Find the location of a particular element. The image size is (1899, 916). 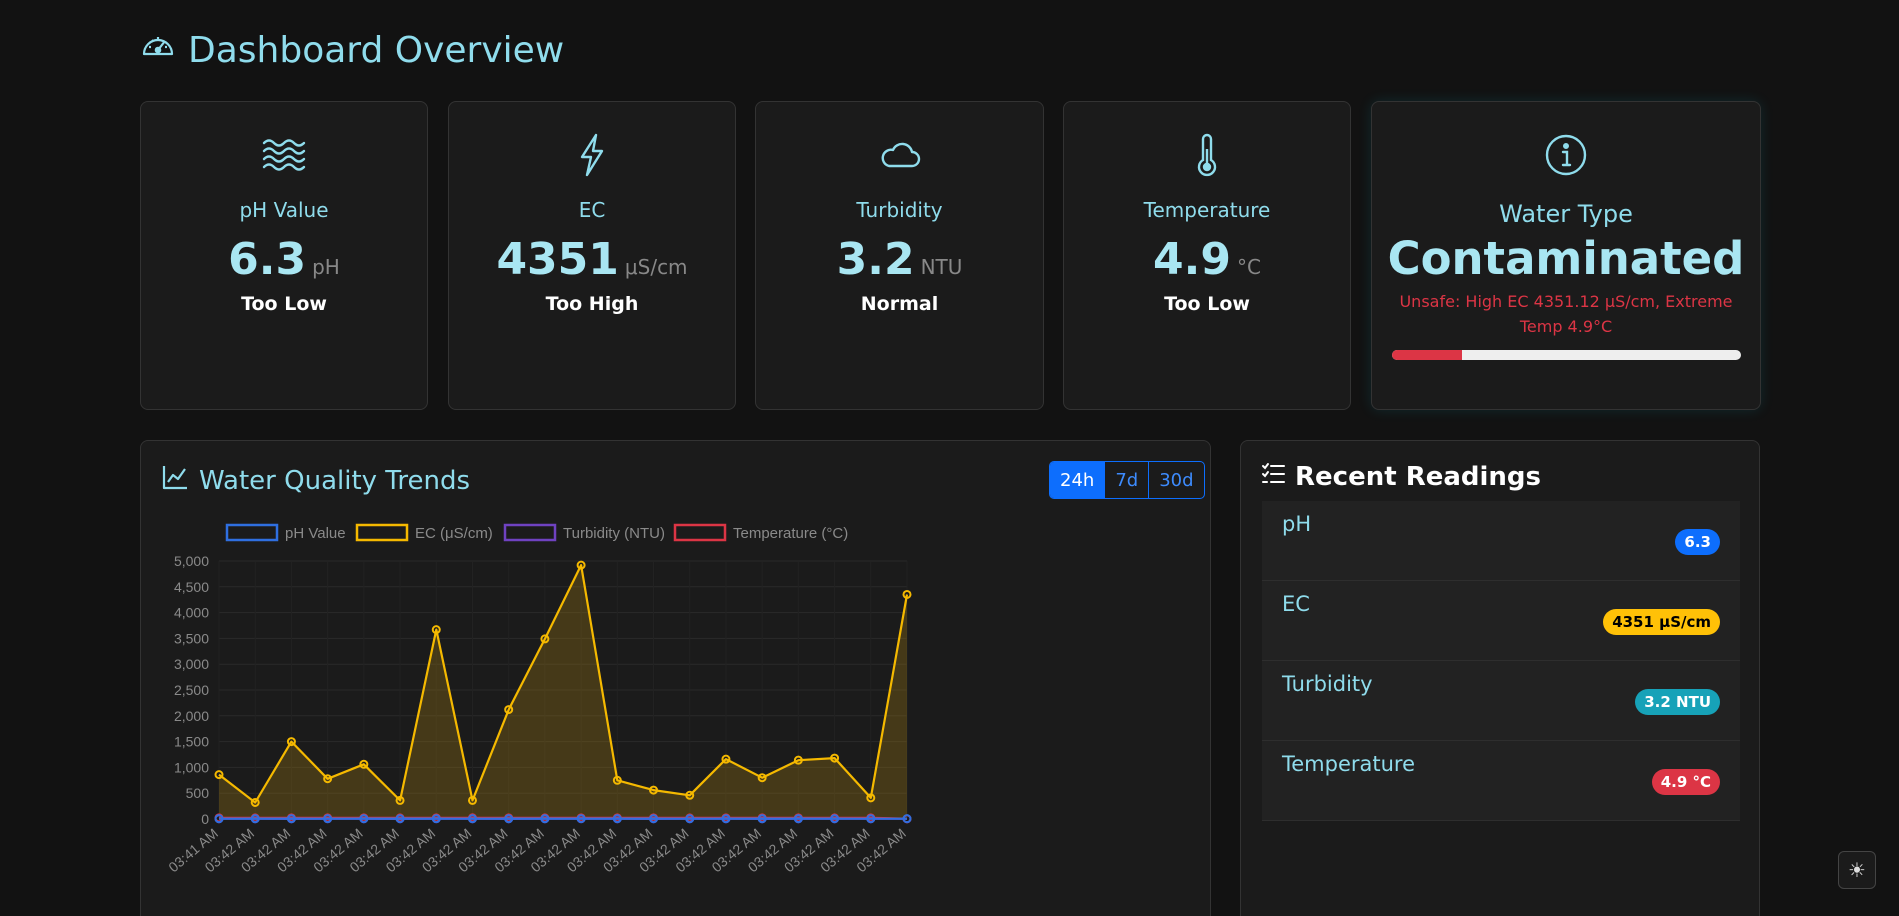

temperature-label: Temperature is located at coordinates (1207, 210).